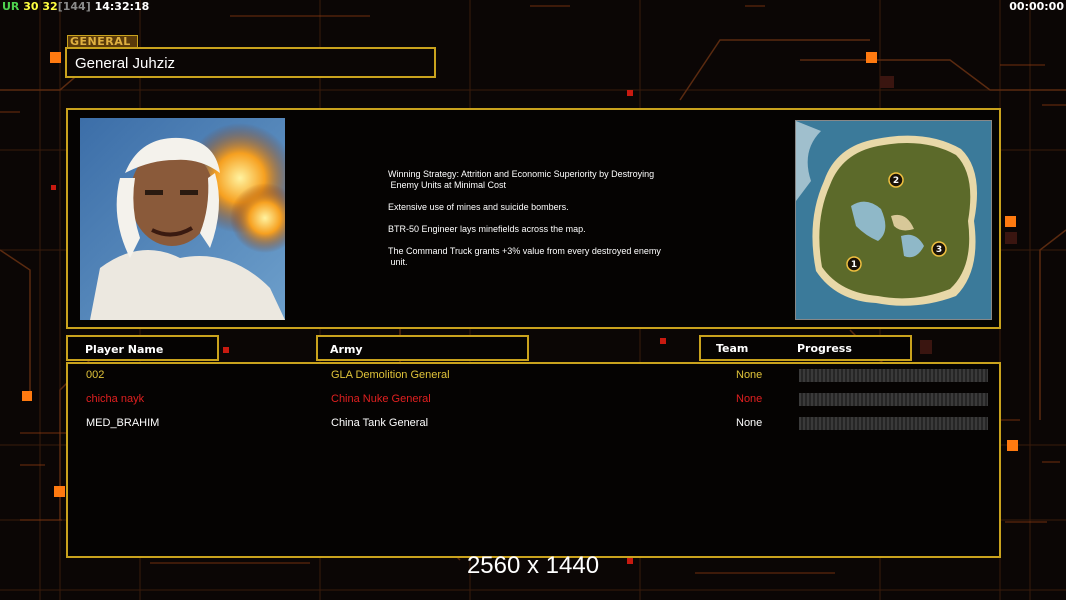  I want to click on header-team: Team, so click(732, 348).